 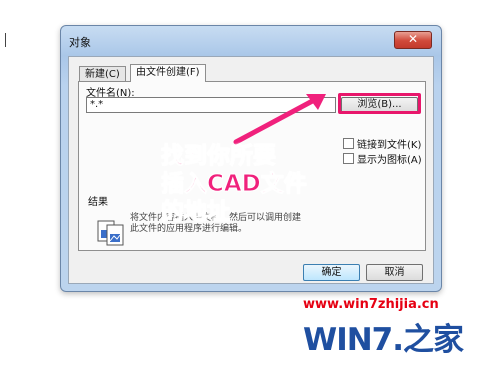 I want to click on link-to-file-label: 链接到文件(K), so click(x=389, y=145).